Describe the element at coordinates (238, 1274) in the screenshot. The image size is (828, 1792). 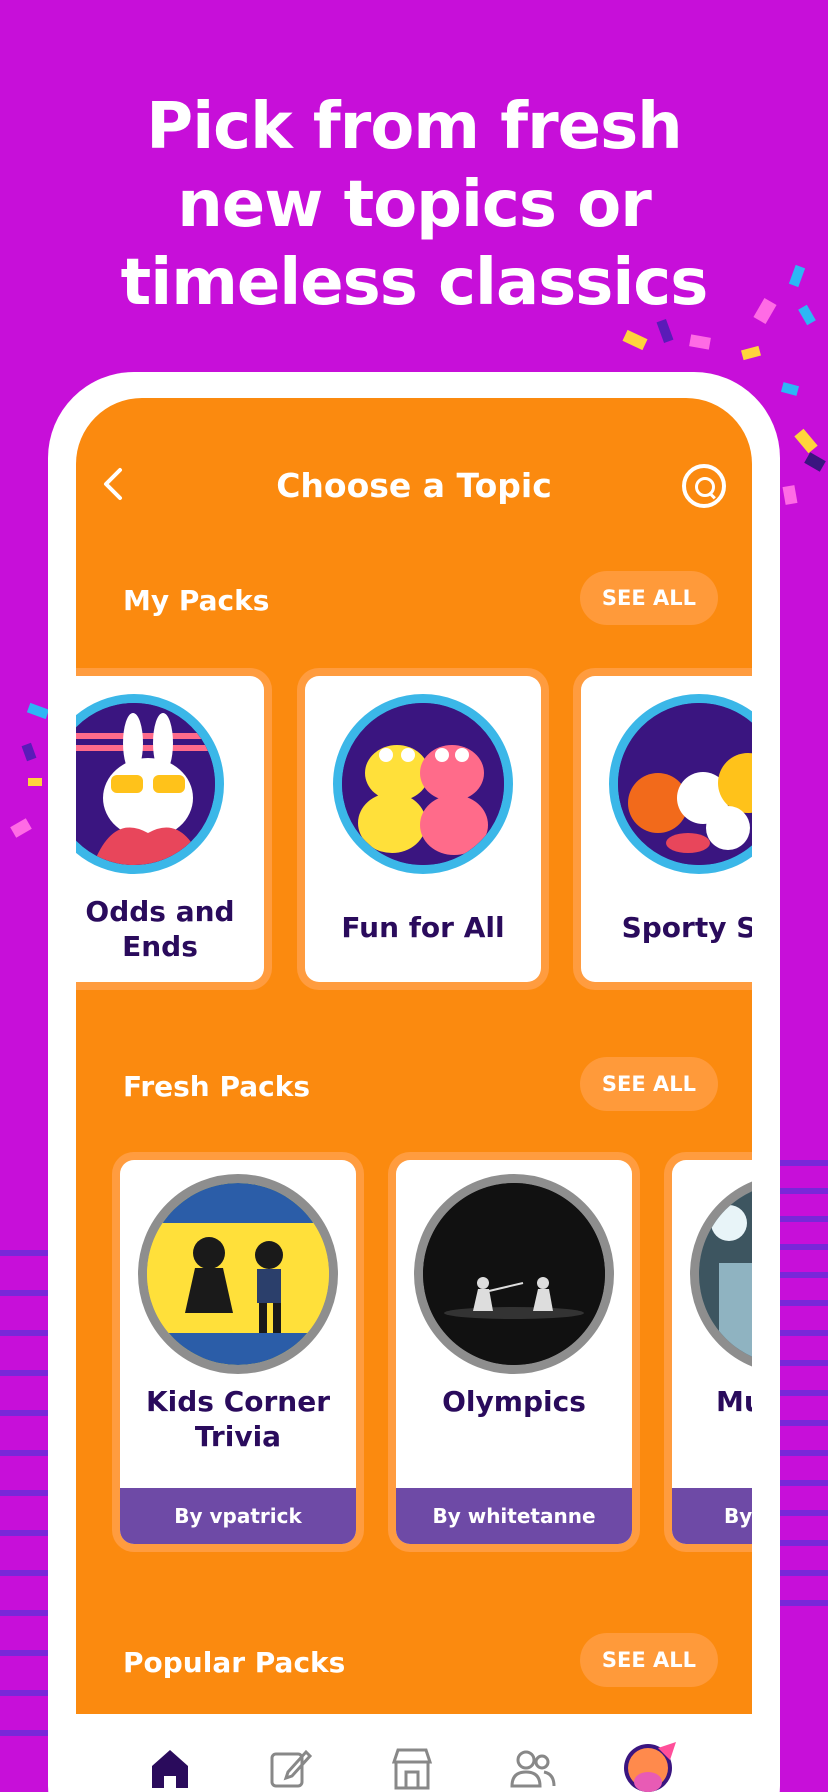
I see `kids-dancing-art` at that location.